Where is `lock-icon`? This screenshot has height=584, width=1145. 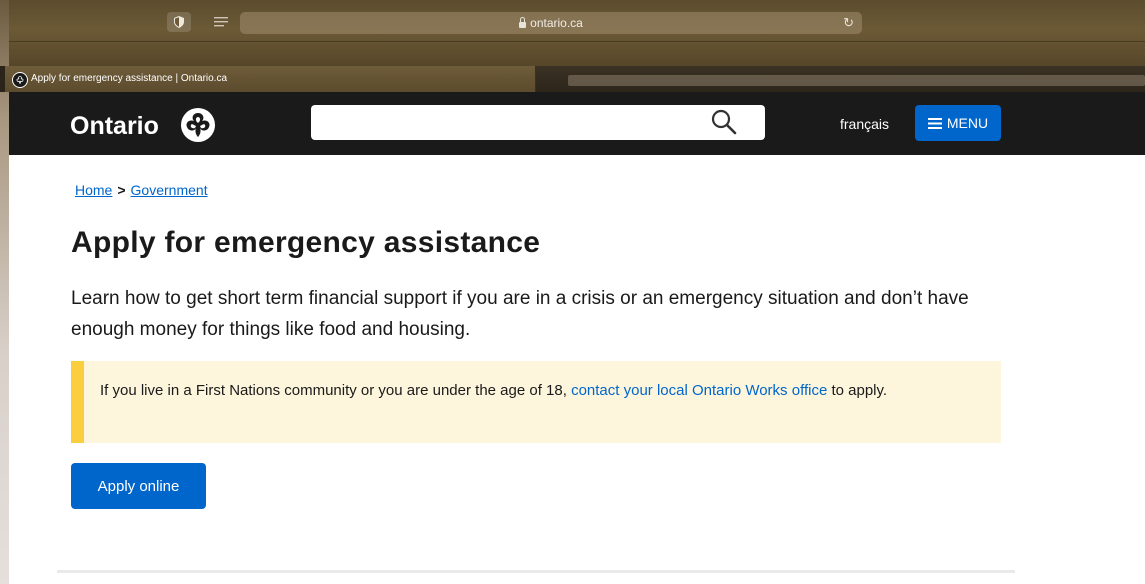 lock-icon is located at coordinates (523, 22).